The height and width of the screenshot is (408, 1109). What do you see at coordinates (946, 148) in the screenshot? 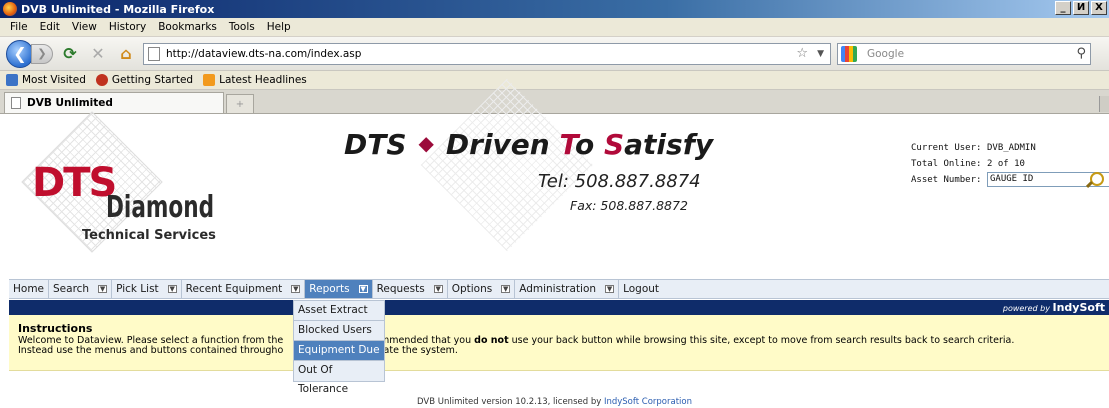
I see `current-user-label: Current User:` at bounding box center [946, 148].